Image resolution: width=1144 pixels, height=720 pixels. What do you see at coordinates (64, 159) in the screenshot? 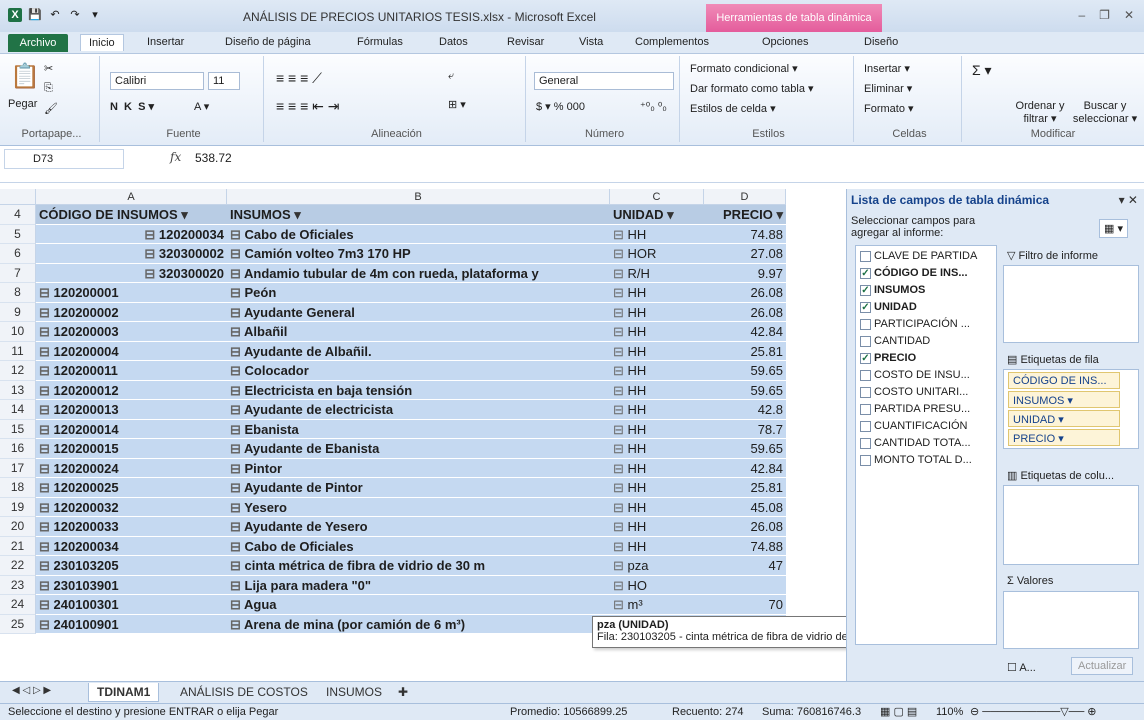
I see `name-box: D73` at bounding box center [64, 159].